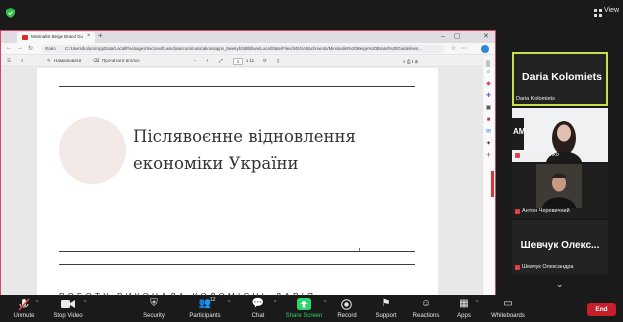 The height and width of the screenshot is (322, 623). I want to click on pdf-contents-icon: ☰, so click(9, 61).